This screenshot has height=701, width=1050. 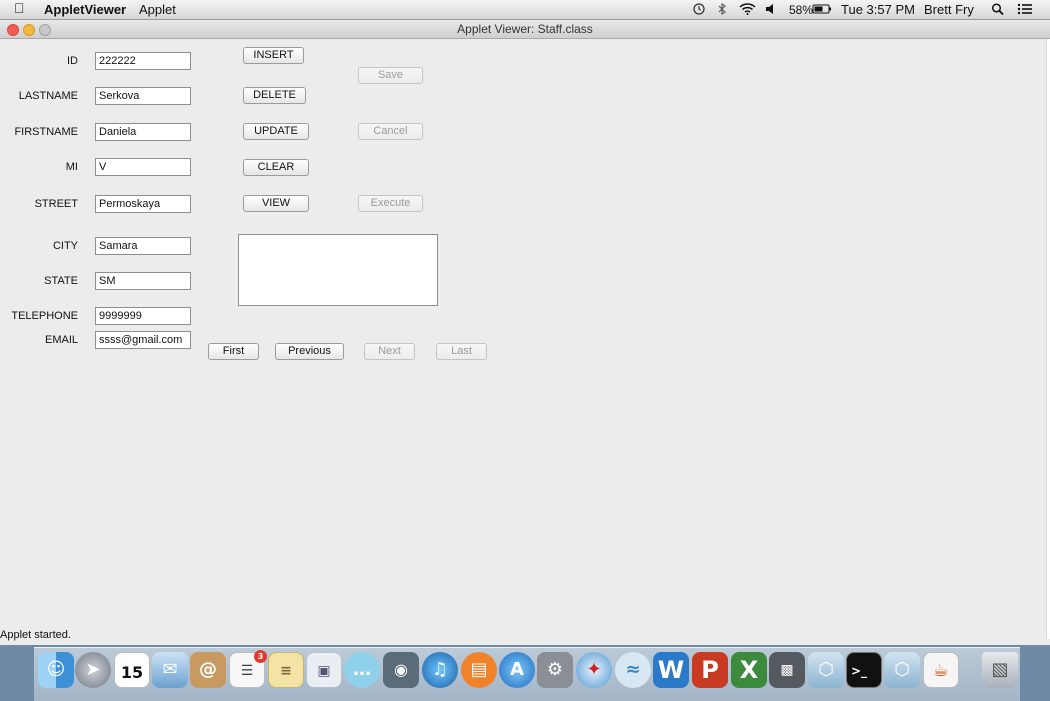 What do you see at coordinates (771, 9) in the screenshot?
I see `volume-icon` at bounding box center [771, 9].